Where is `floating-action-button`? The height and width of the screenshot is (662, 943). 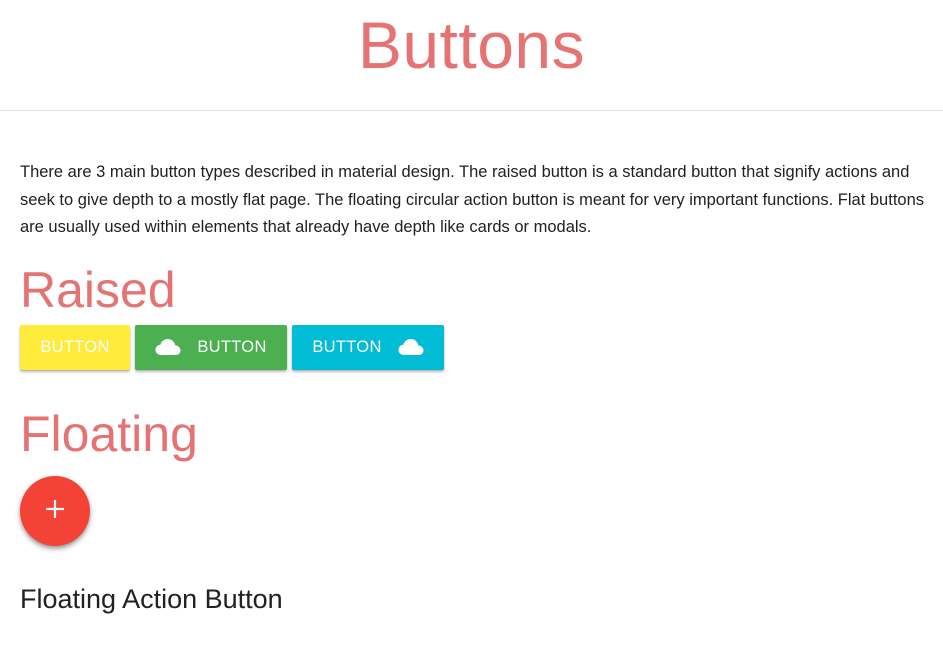 floating-action-button is located at coordinates (55, 510).